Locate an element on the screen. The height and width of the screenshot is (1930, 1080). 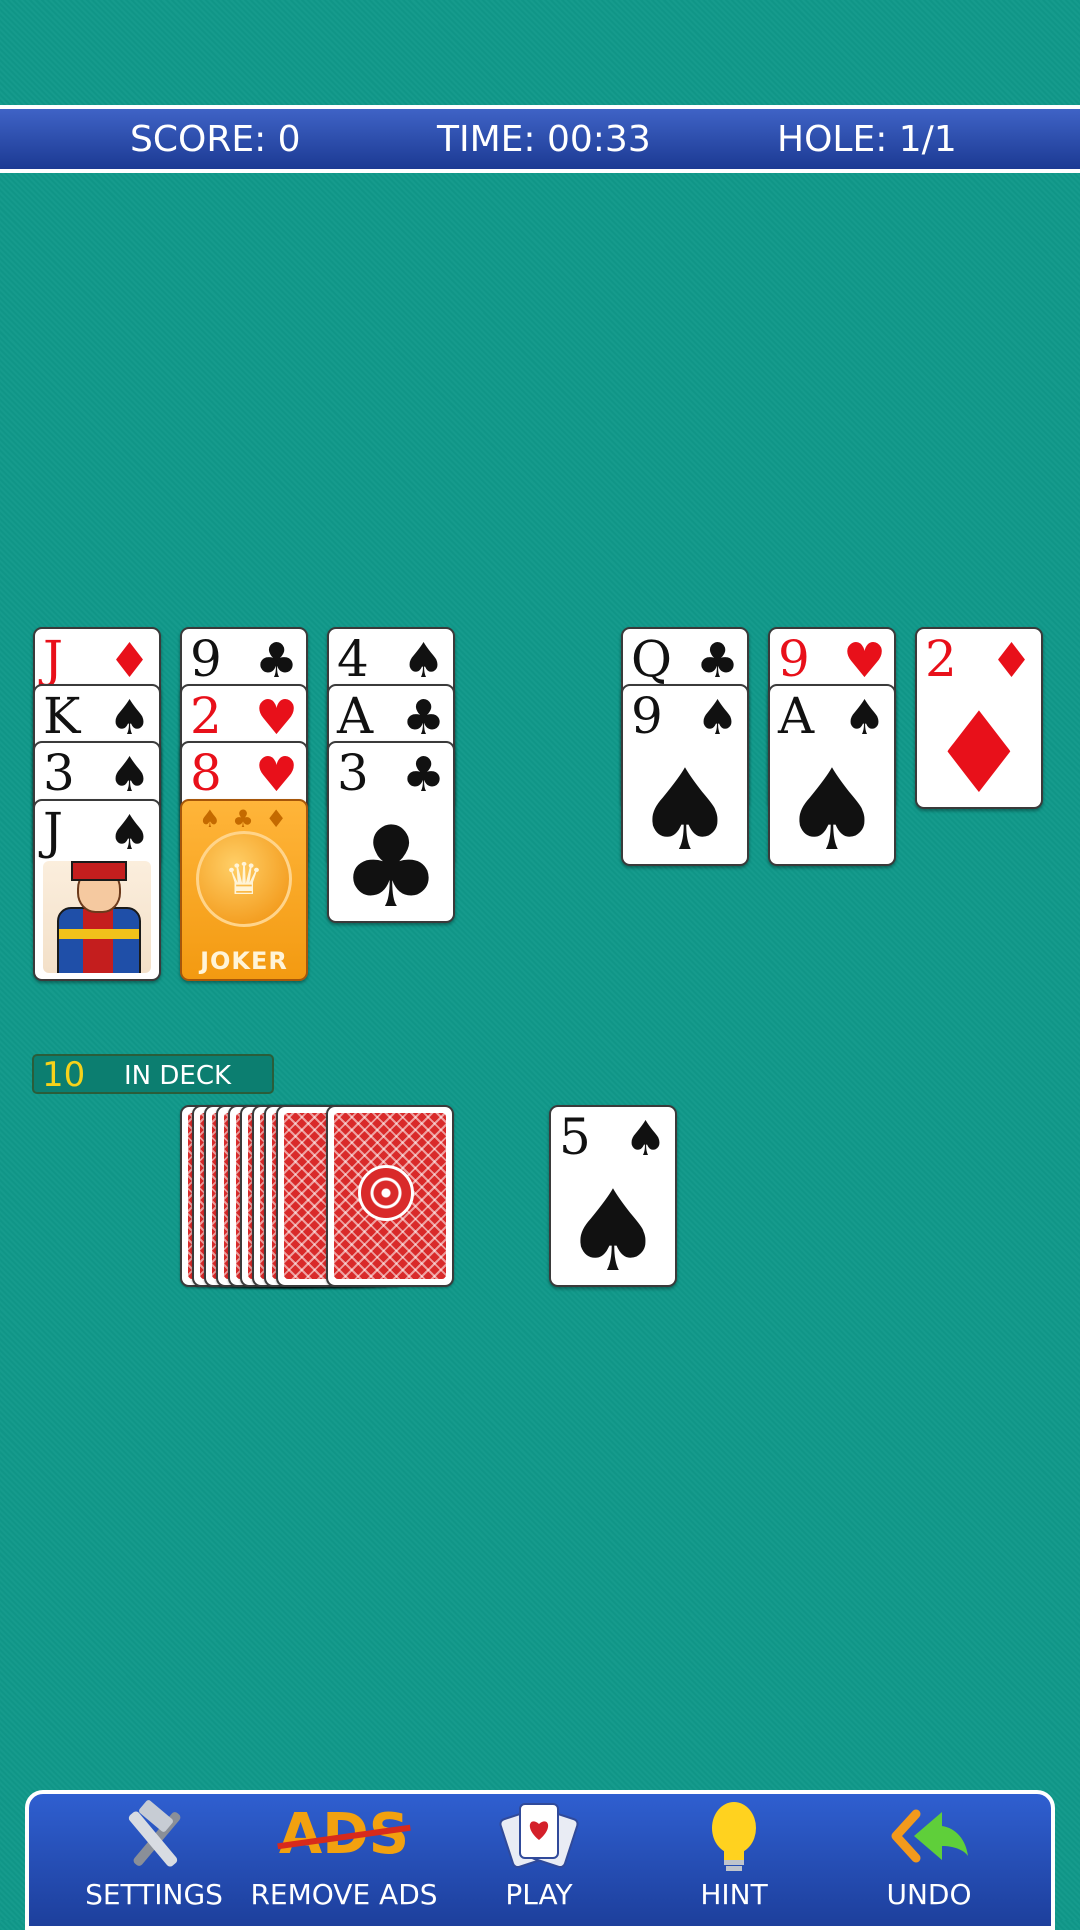
deck-counter: 10 IN DECK is located at coordinates (153, 1074).